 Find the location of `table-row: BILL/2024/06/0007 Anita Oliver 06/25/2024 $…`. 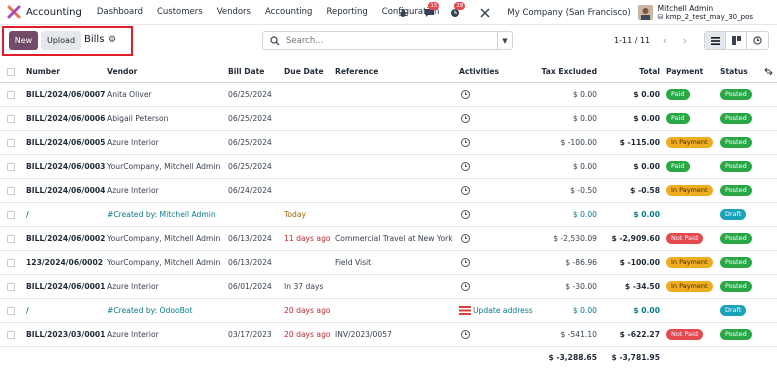

table-row: BILL/2024/06/0007 Anita Oliver 06/25/2024 $… is located at coordinates (388, 95).